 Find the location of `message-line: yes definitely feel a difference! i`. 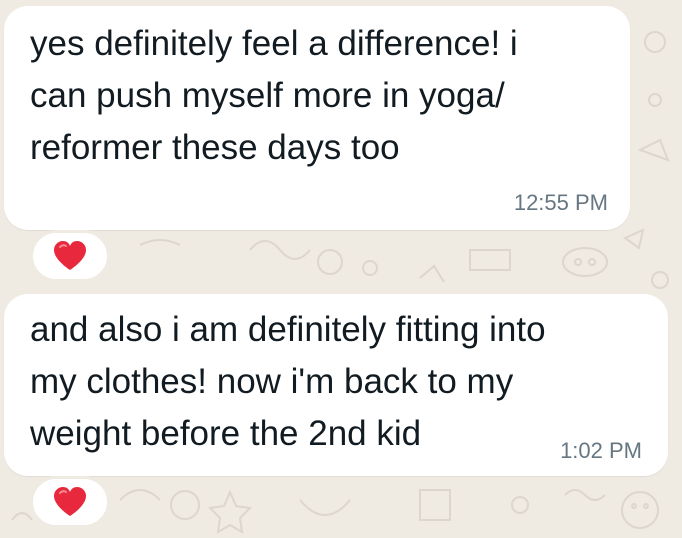

message-line: yes definitely feel a difference! i is located at coordinates (274, 43).